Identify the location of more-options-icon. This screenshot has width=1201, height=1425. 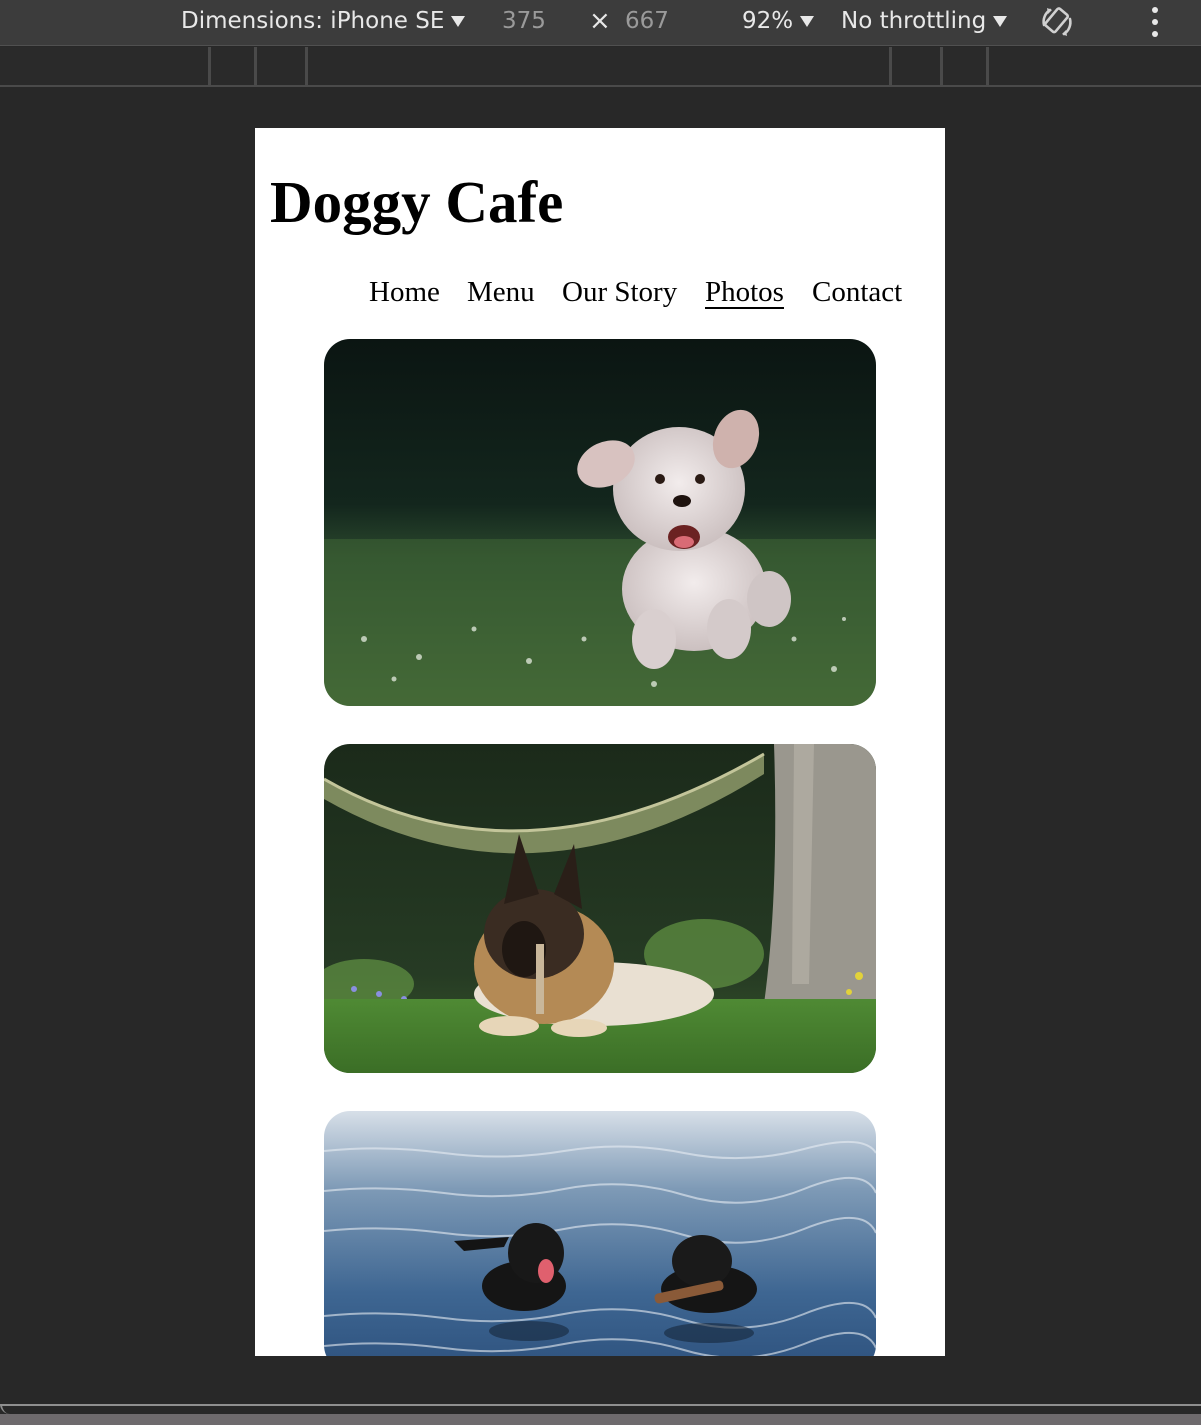
(1155, 22).